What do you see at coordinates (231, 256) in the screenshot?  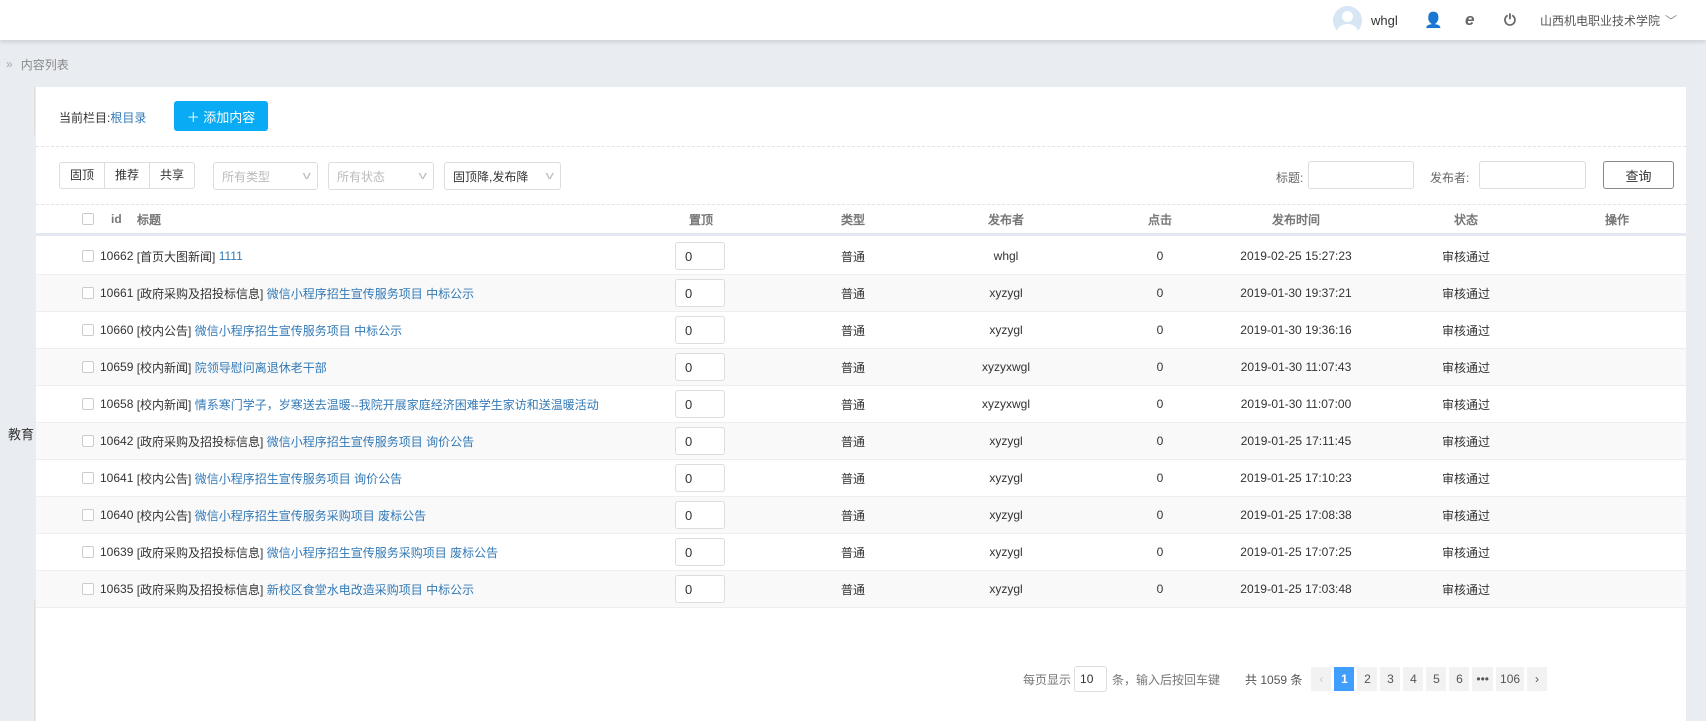 I see `row-title-link: 1111` at bounding box center [231, 256].